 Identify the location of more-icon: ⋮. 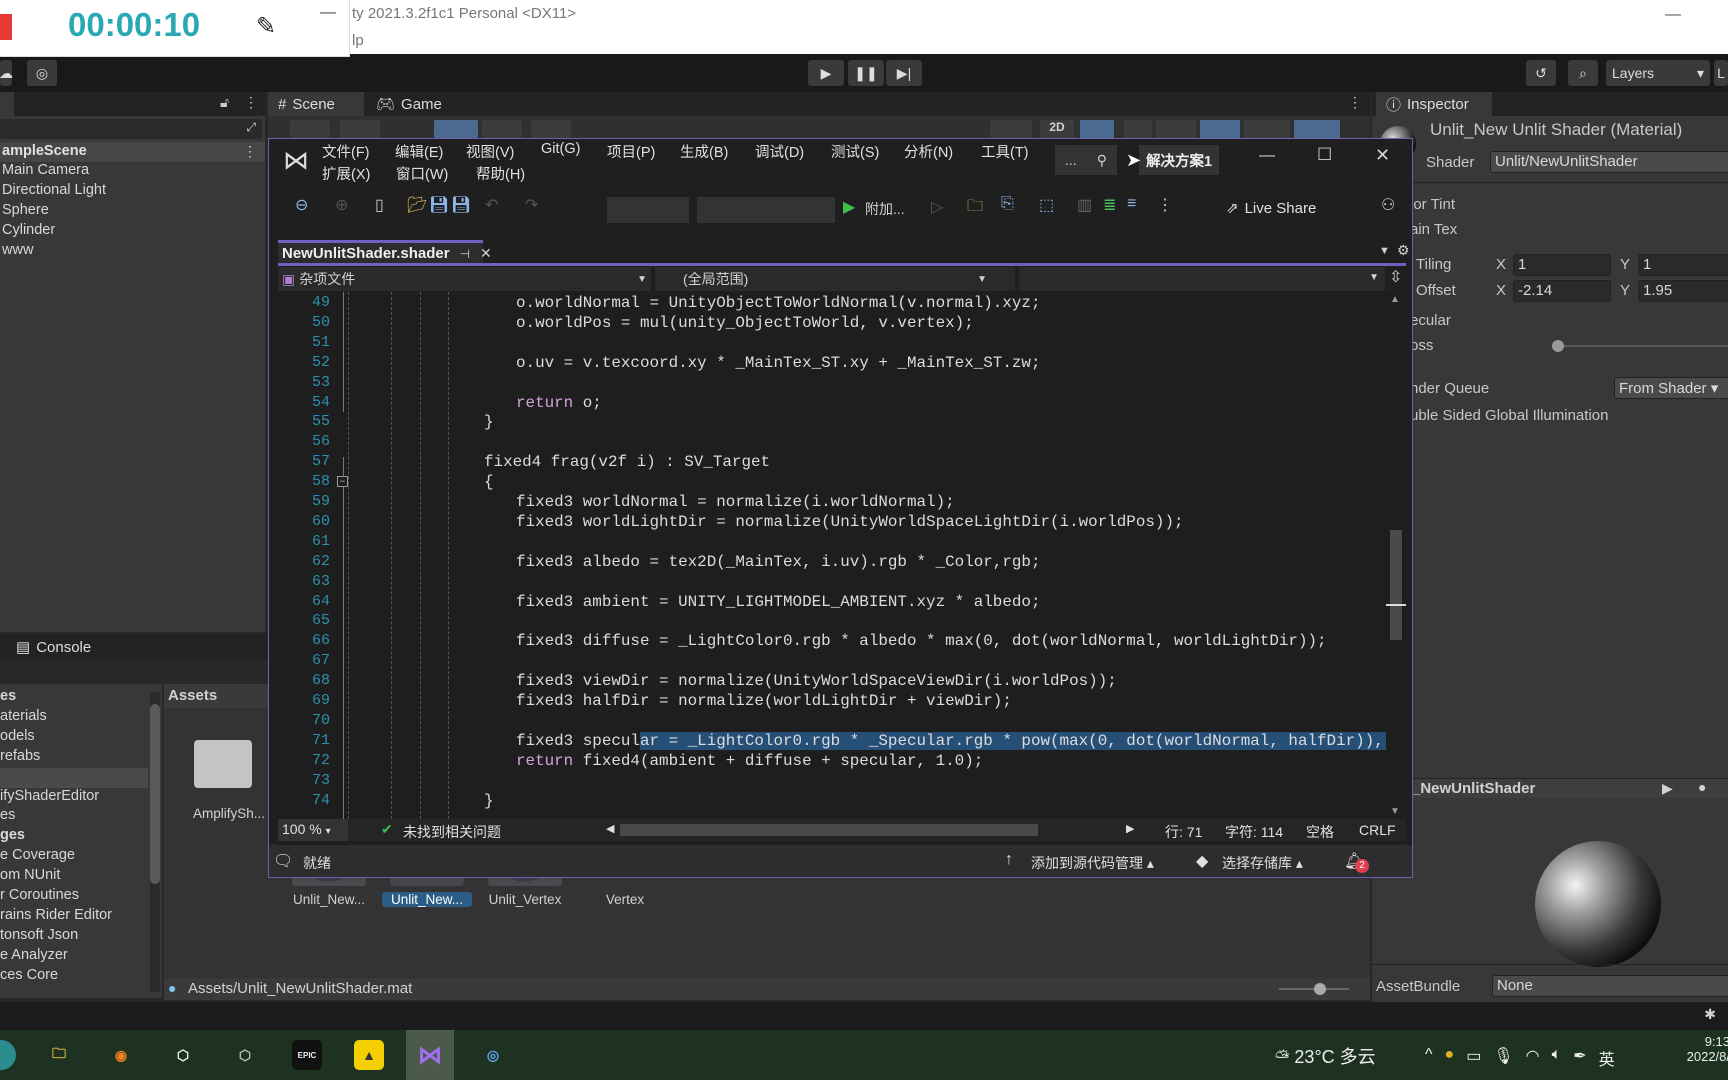
(251, 102).